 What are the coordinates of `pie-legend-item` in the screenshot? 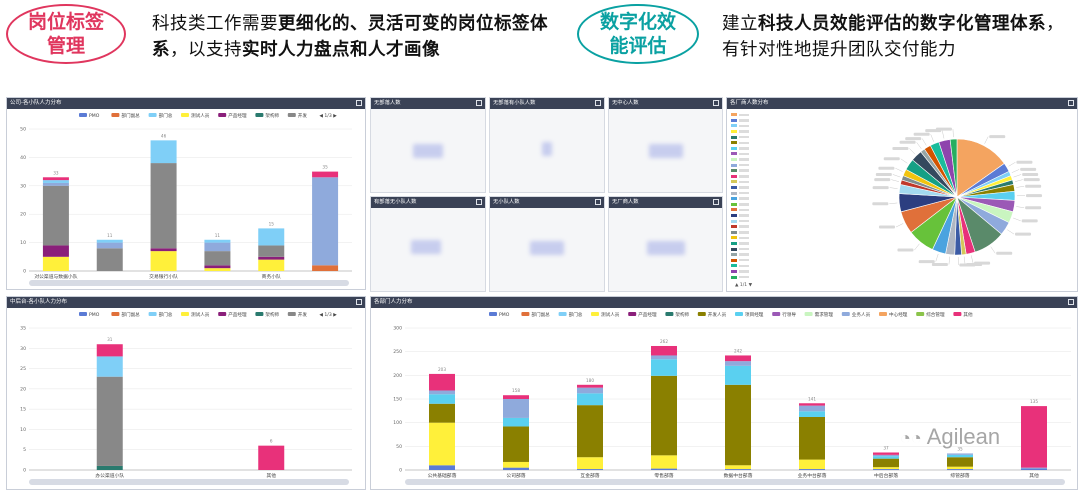 It's located at (741, 277).